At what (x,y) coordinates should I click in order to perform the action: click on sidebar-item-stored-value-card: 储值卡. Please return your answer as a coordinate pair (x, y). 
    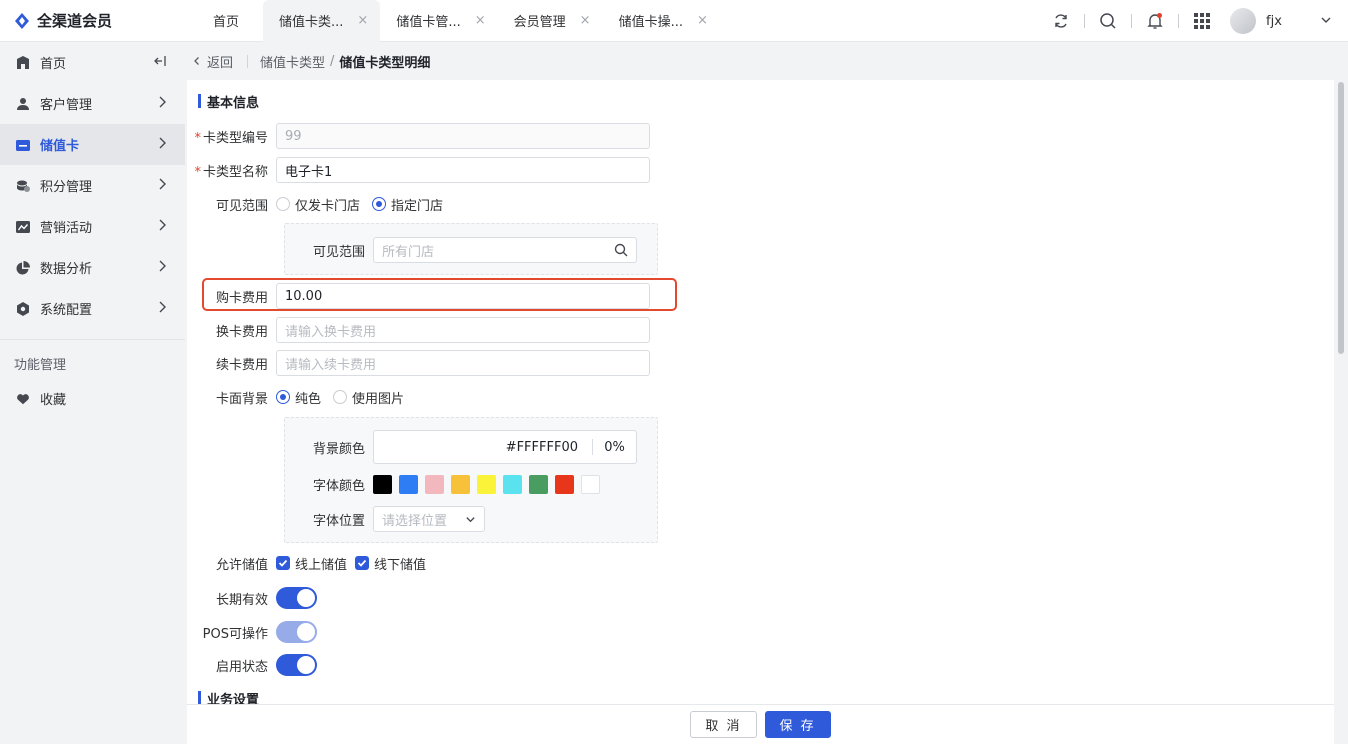
    Looking at the image, I should click on (92, 144).